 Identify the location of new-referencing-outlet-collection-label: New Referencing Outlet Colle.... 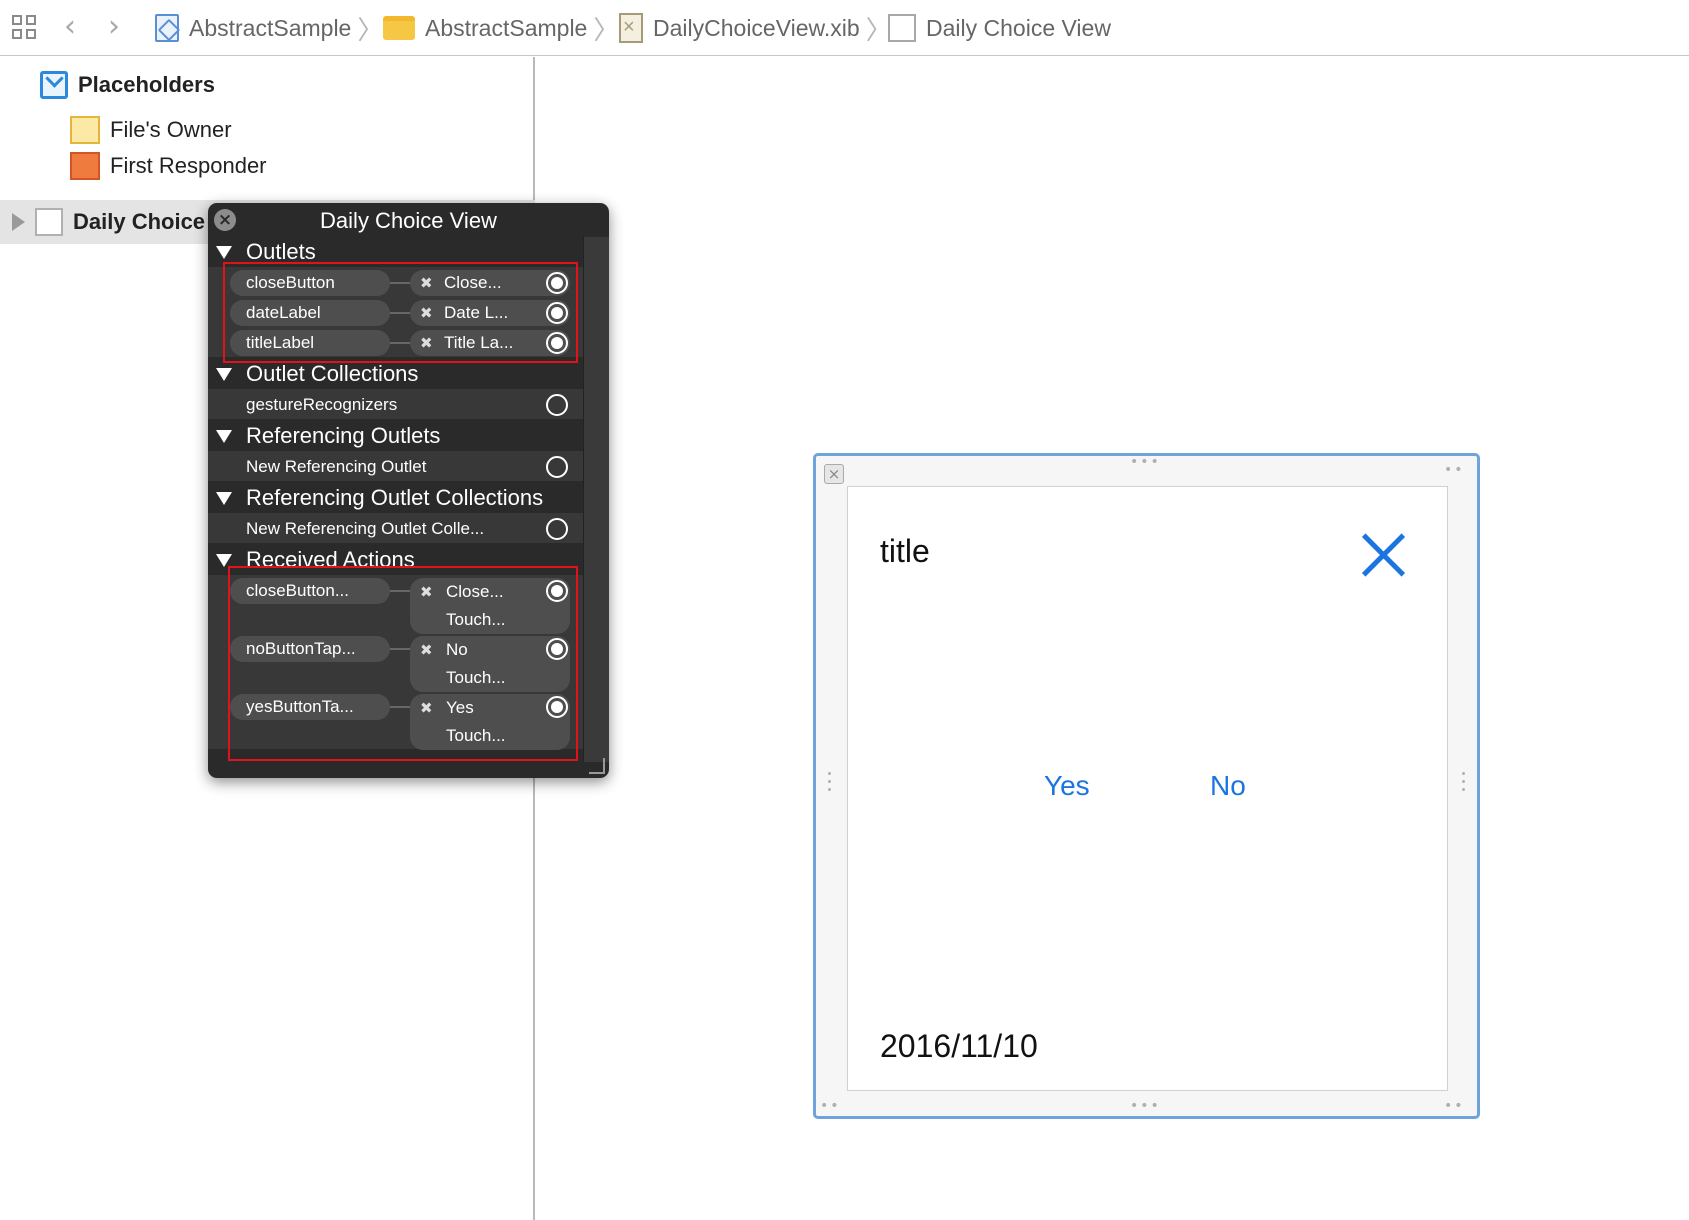
(365, 528).